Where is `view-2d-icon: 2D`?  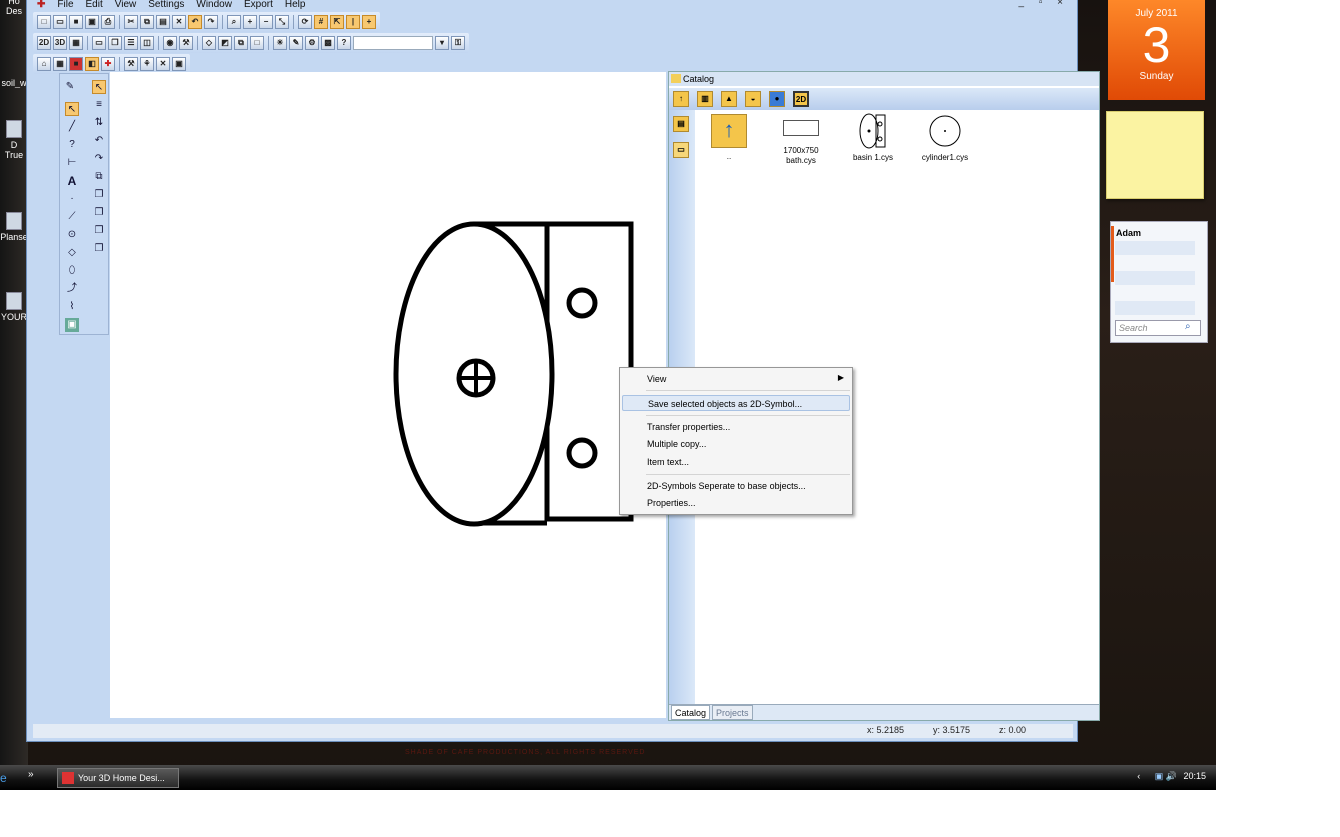
view-2d-icon: 2D is located at coordinates (44, 43).